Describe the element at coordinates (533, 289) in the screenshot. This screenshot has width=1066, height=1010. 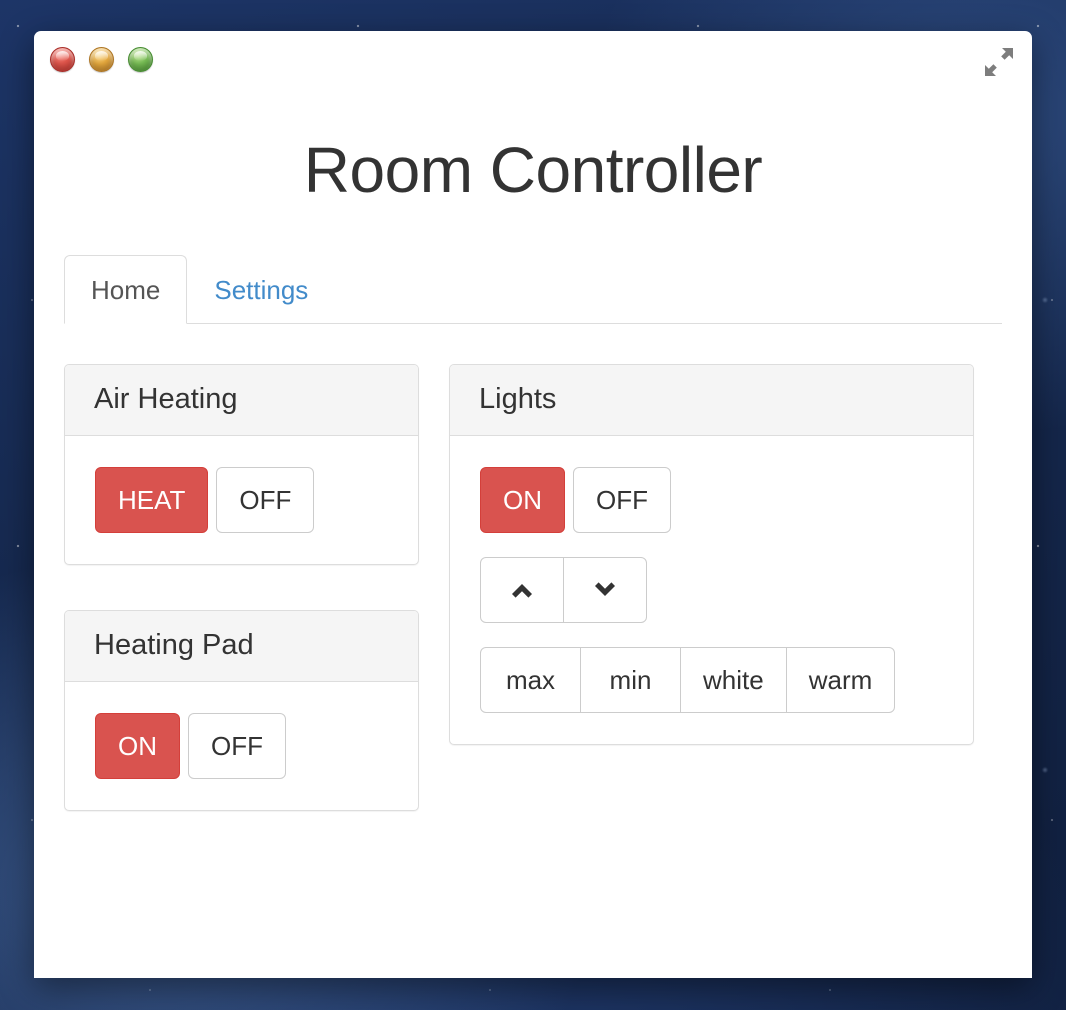
I see `tab-bar: Home Settings` at that location.